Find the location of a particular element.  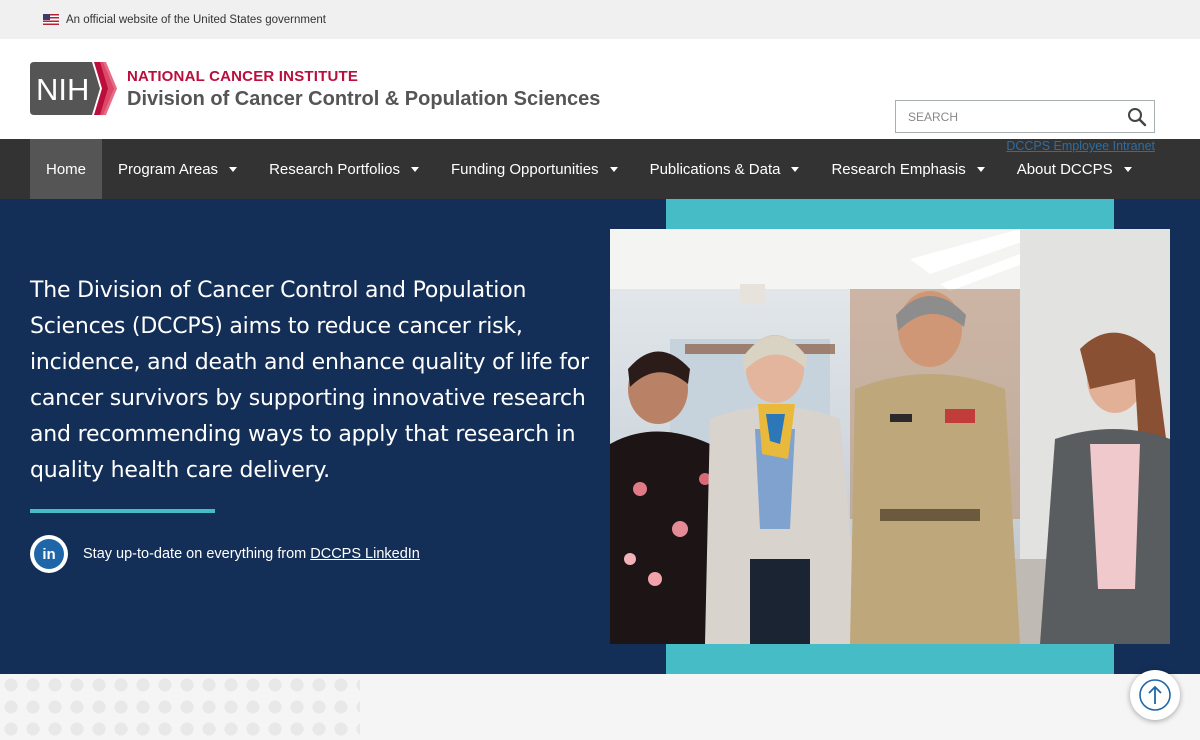

search-input is located at coordinates (1008, 116).